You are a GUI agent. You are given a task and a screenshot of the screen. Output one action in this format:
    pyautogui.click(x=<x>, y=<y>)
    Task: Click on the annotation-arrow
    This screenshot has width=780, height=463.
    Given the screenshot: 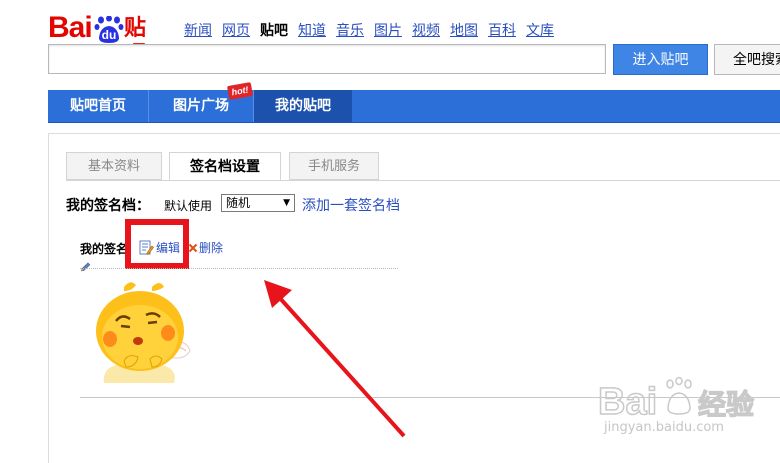 What is the action you would take?
    pyautogui.click(x=335, y=359)
    